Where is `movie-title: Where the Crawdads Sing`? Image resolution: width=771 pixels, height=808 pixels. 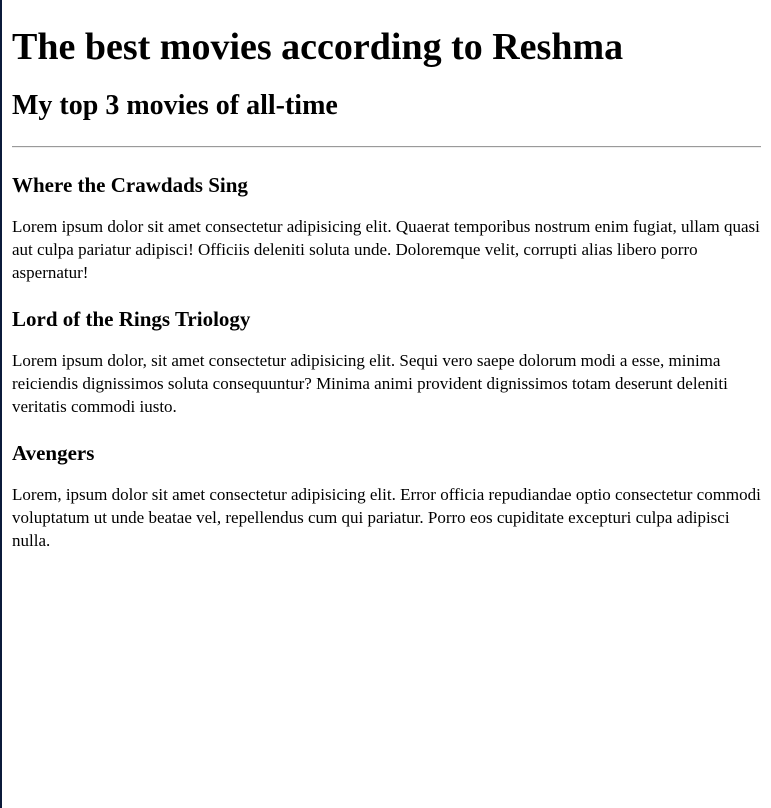 movie-title: Where the Crawdads Sing is located at coordinates (130, 185).